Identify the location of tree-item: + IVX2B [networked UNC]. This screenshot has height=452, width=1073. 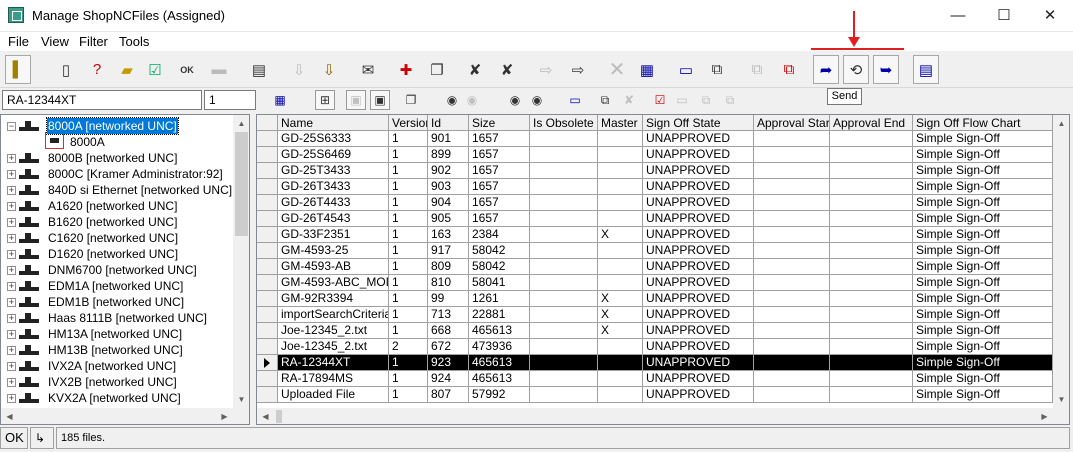
(116, 382).